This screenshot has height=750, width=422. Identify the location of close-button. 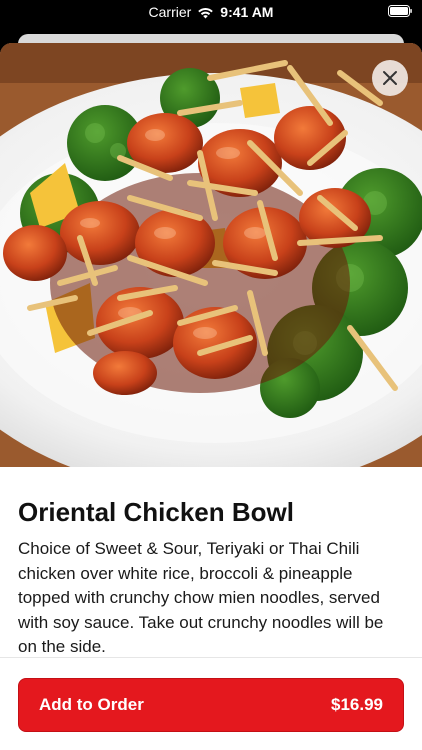
(390, 78).